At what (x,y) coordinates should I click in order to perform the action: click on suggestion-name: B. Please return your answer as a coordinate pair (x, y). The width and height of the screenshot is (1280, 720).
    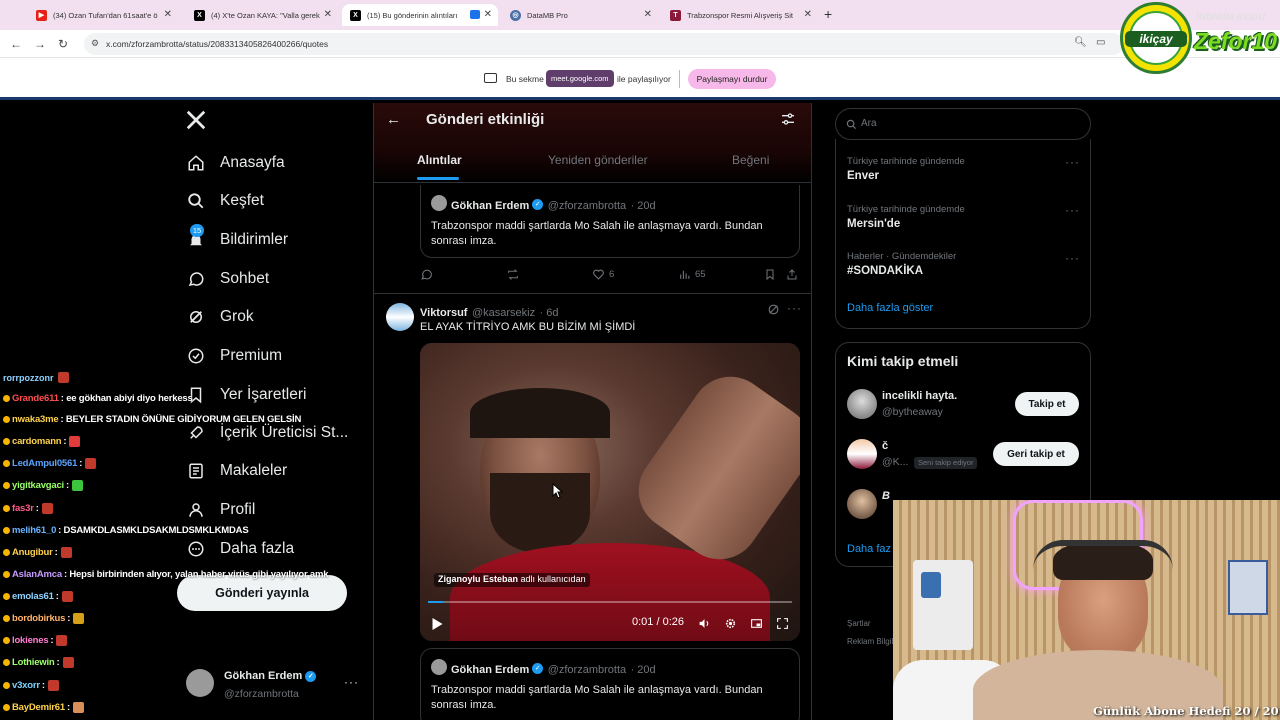
    Looking at the image, I should click on (886, 496).